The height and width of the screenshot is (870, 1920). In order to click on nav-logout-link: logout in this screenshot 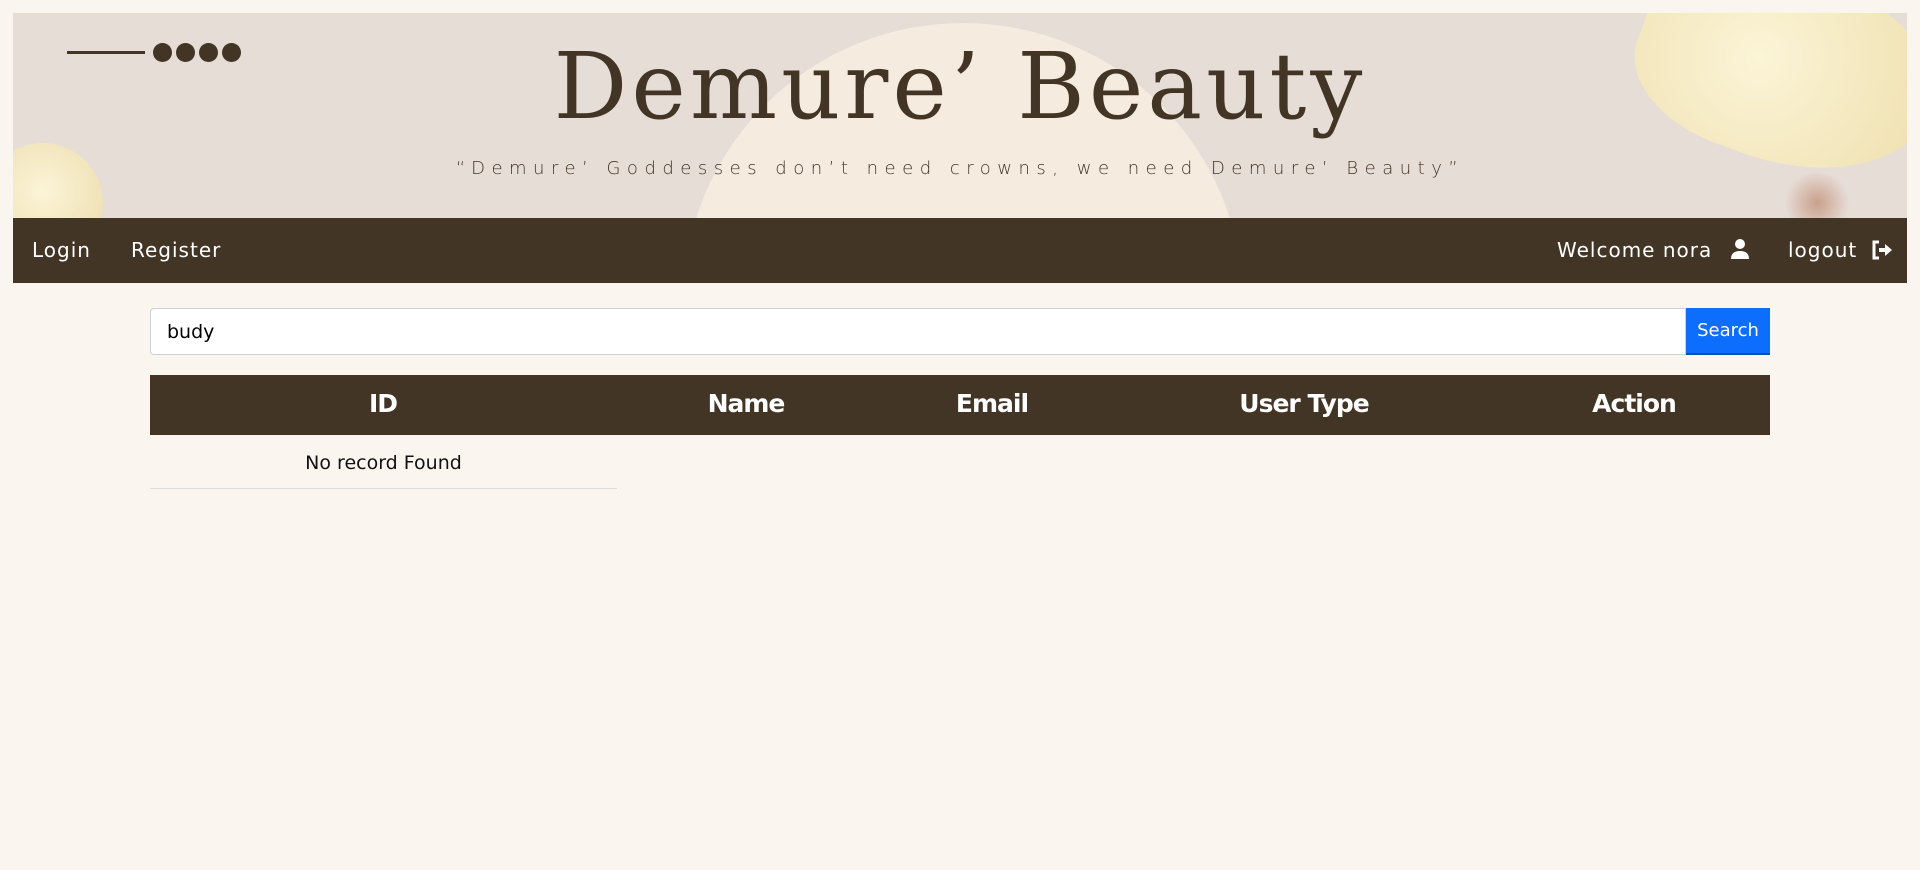, I will do `click(1840, 250)`.